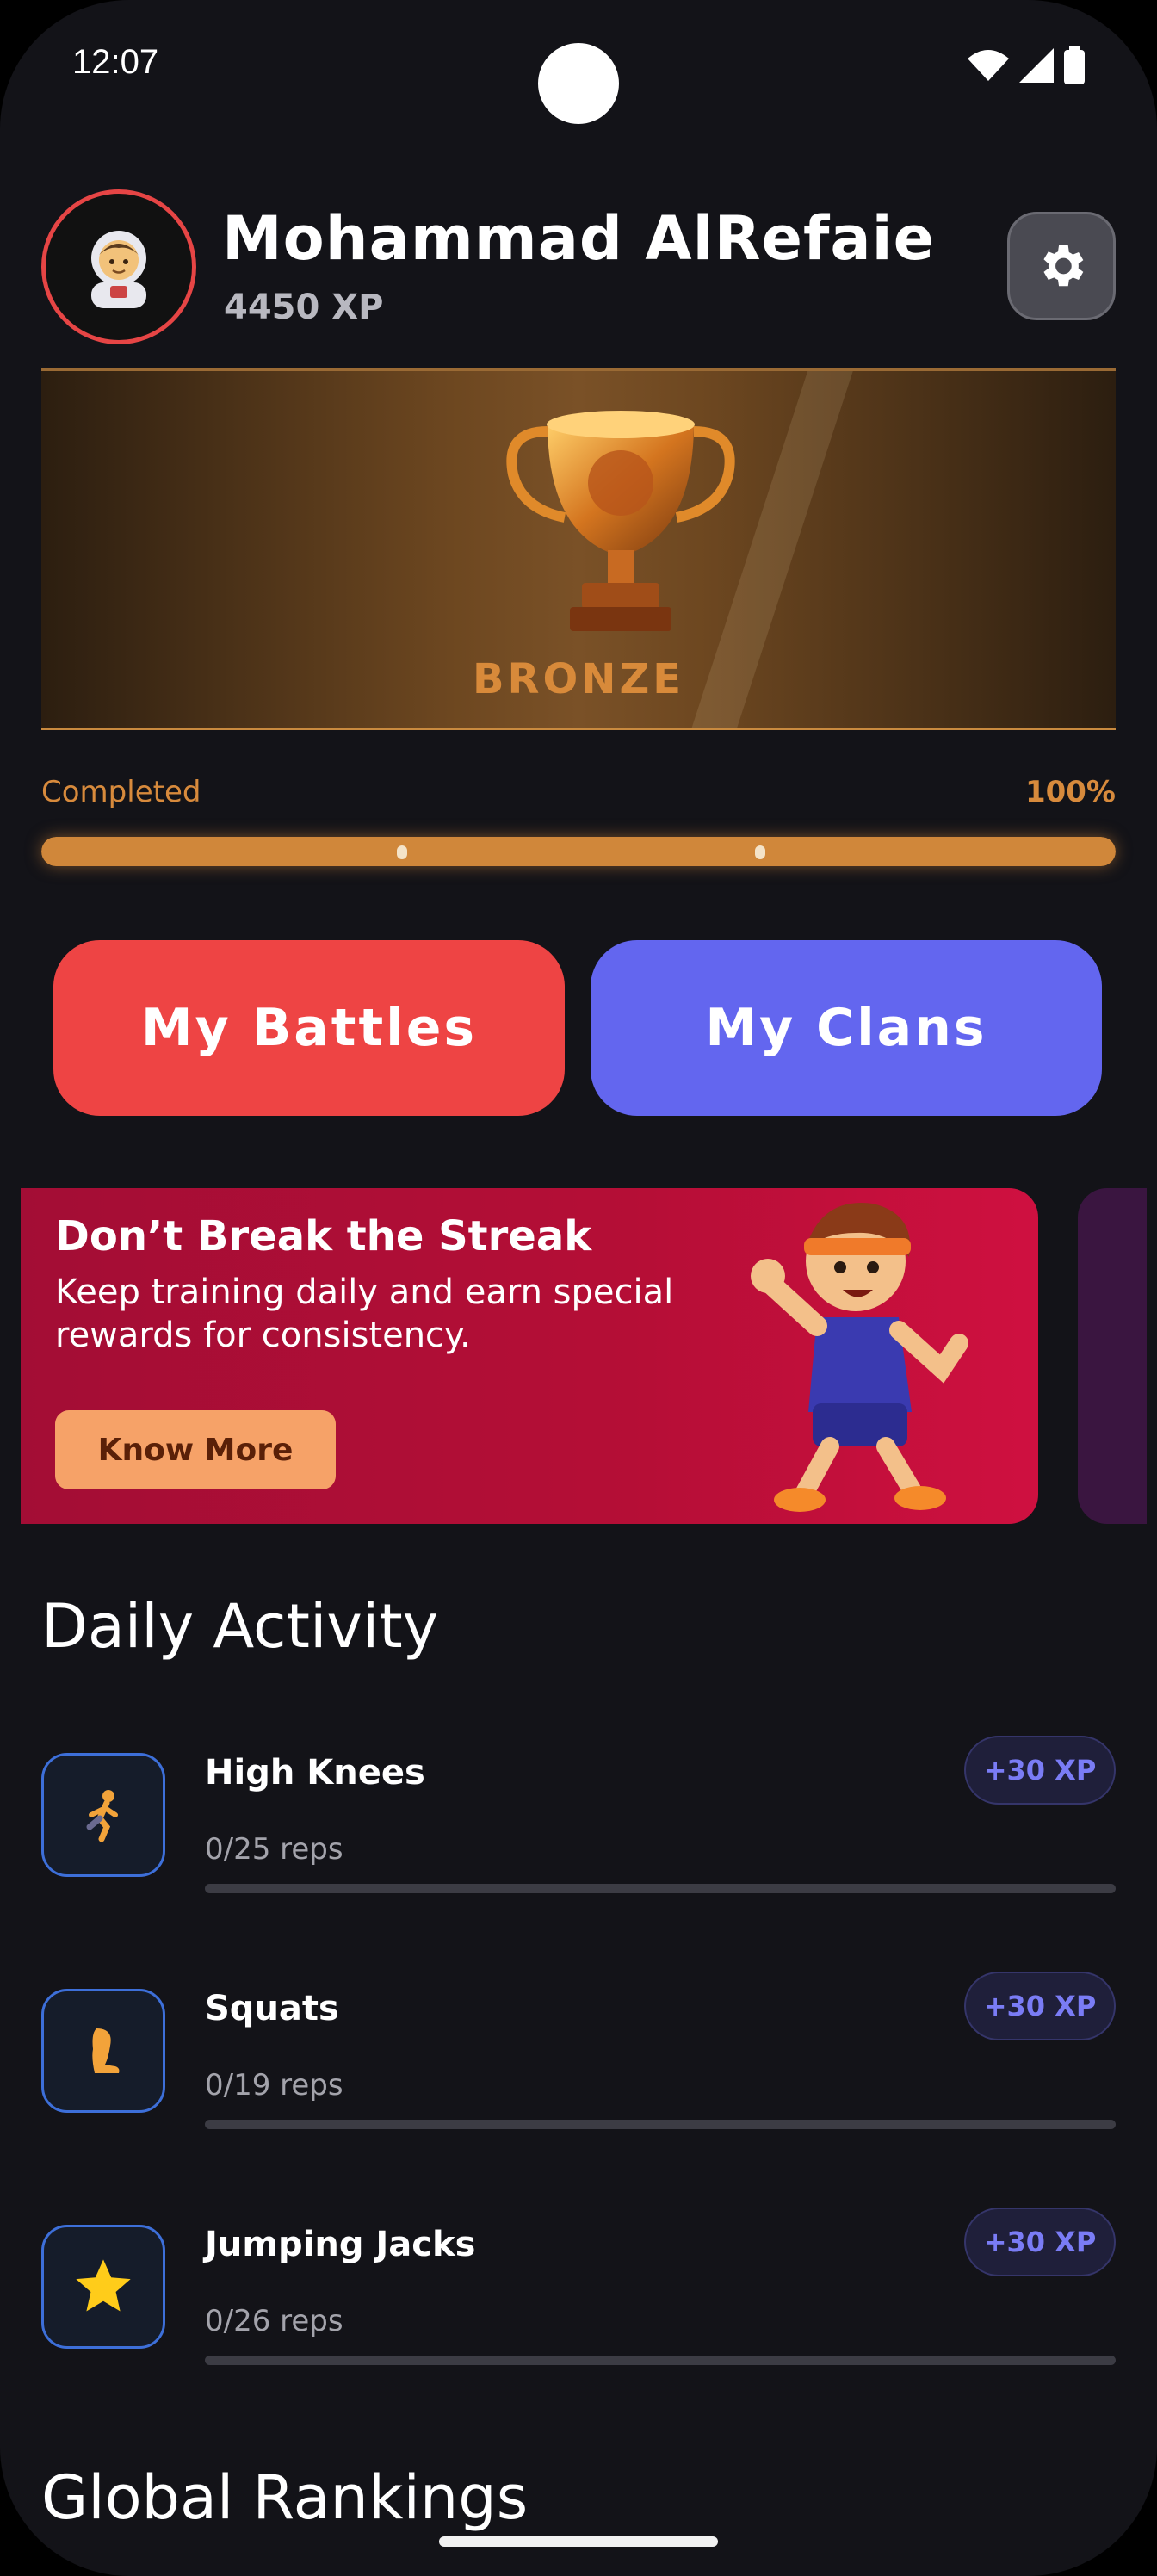 The image size is (1157, 2576). I want to click on leg-icon, so click(106, 2050).